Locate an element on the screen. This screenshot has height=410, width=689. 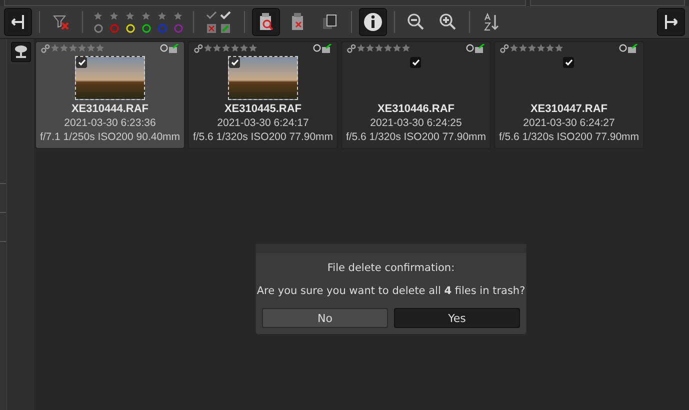
thumbnail-card: XE310446.RAF 2021-03-30 6:24:25 f/5.6 1/320s ISO200 77.90mm is located at coordinates (416, 95).